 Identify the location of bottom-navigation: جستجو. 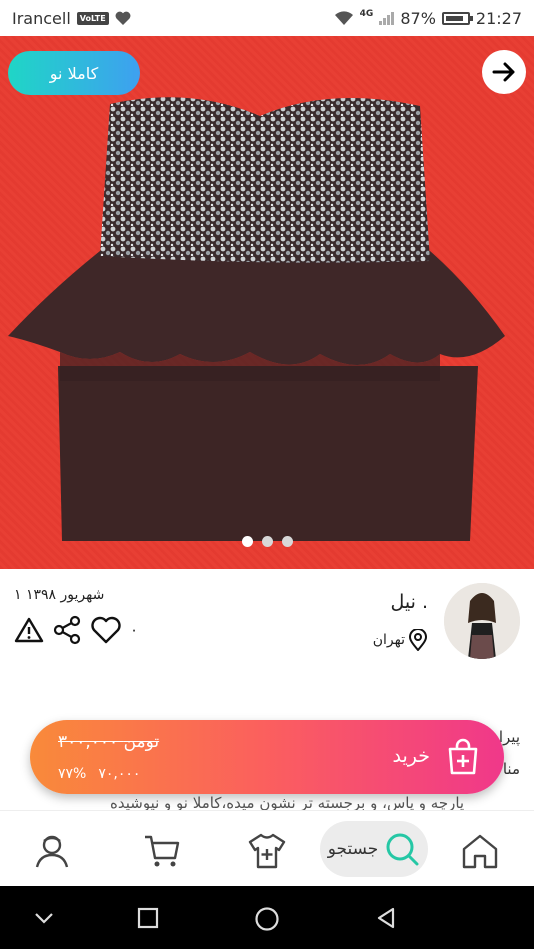
(267, 848).